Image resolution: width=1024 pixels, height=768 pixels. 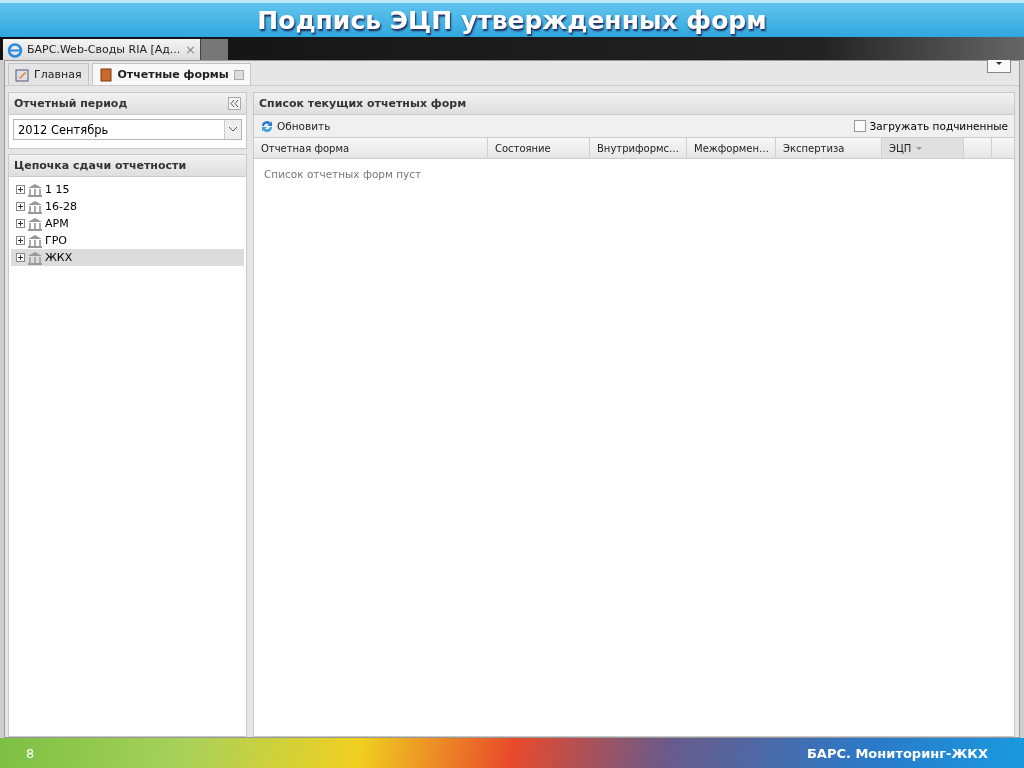 I want to click on refresh-icon, so click(x=267, y=126).